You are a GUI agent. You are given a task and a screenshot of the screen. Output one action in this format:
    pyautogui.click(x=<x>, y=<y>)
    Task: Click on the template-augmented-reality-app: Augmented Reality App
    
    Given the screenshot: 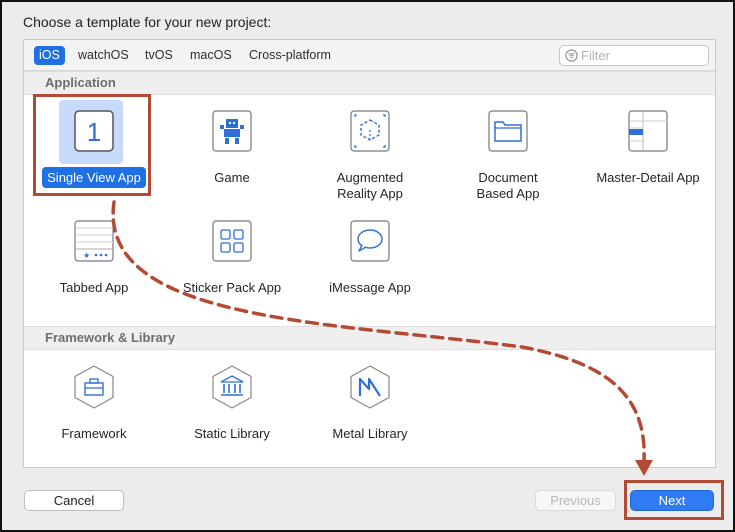 What is the action you would take?
    pyautogui.click(x=370, y=158)
    